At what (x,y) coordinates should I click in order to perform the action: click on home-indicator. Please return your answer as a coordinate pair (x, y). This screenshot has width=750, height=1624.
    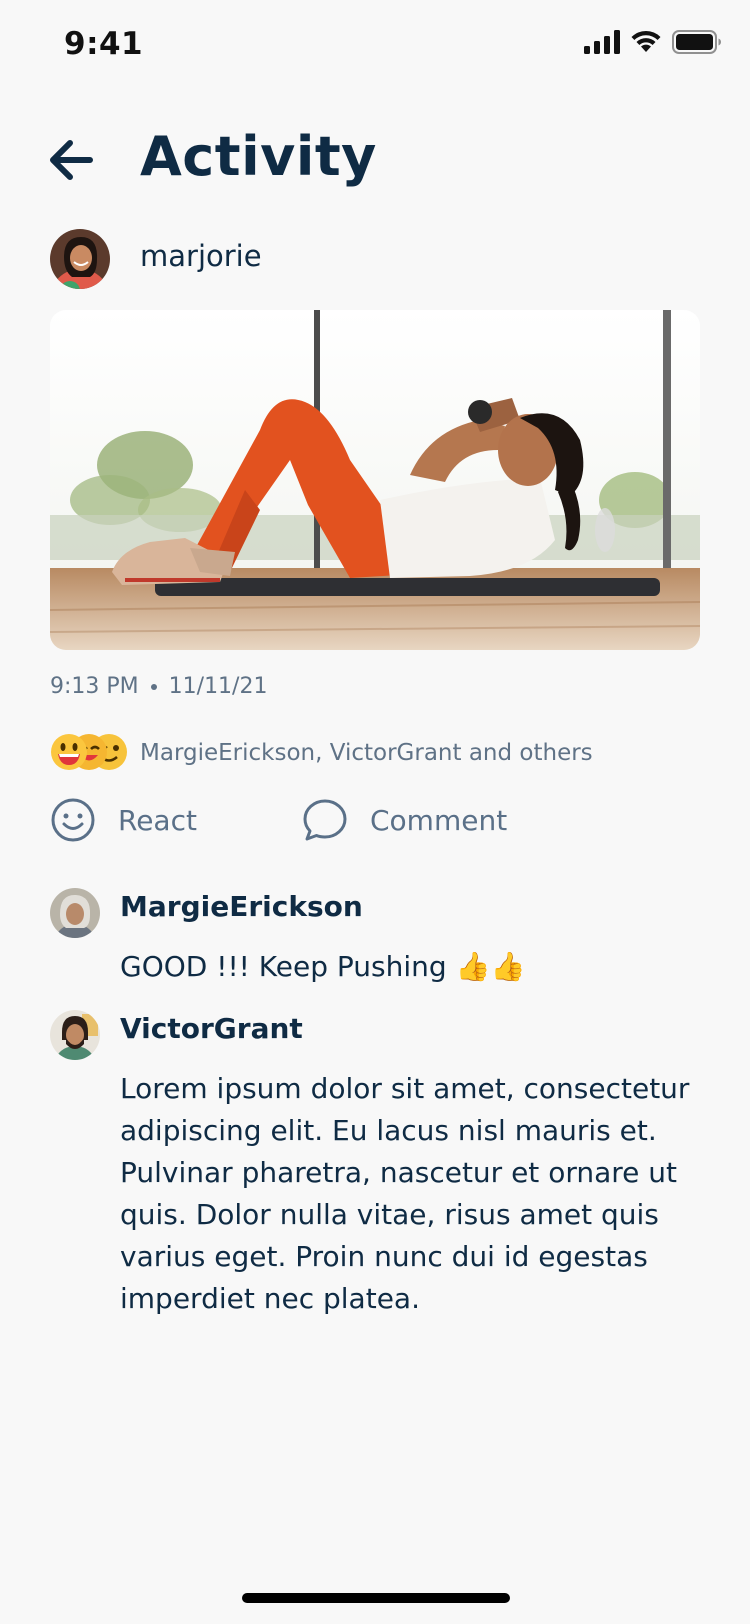
    Looking at the image, I should click on (376, 1598).